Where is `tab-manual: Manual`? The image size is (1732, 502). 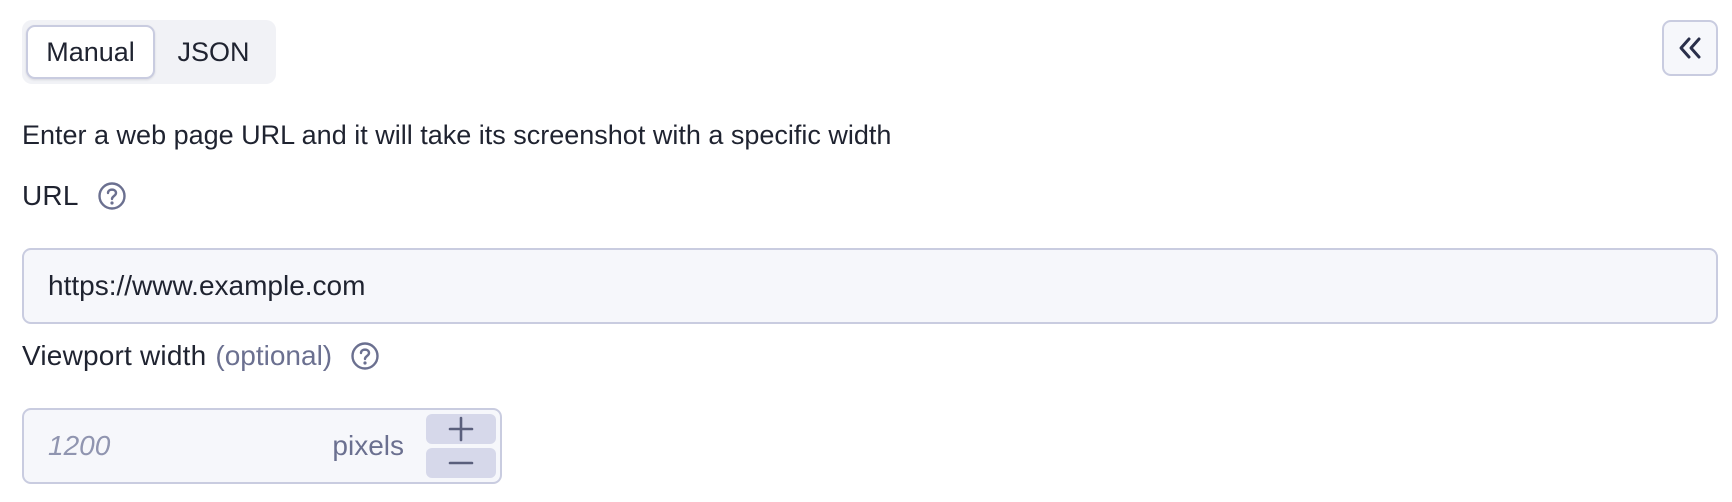 tab-manual: Manual is located at coordinates (90, 52).